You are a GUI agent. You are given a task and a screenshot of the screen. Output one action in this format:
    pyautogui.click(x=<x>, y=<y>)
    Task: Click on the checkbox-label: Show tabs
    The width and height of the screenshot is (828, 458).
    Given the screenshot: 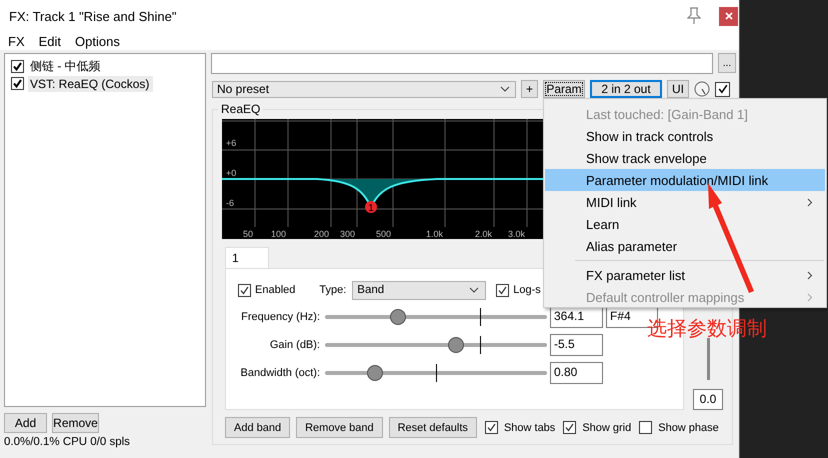 What is the action you would take?
    pyautogui.click(x=530, y=428)
    